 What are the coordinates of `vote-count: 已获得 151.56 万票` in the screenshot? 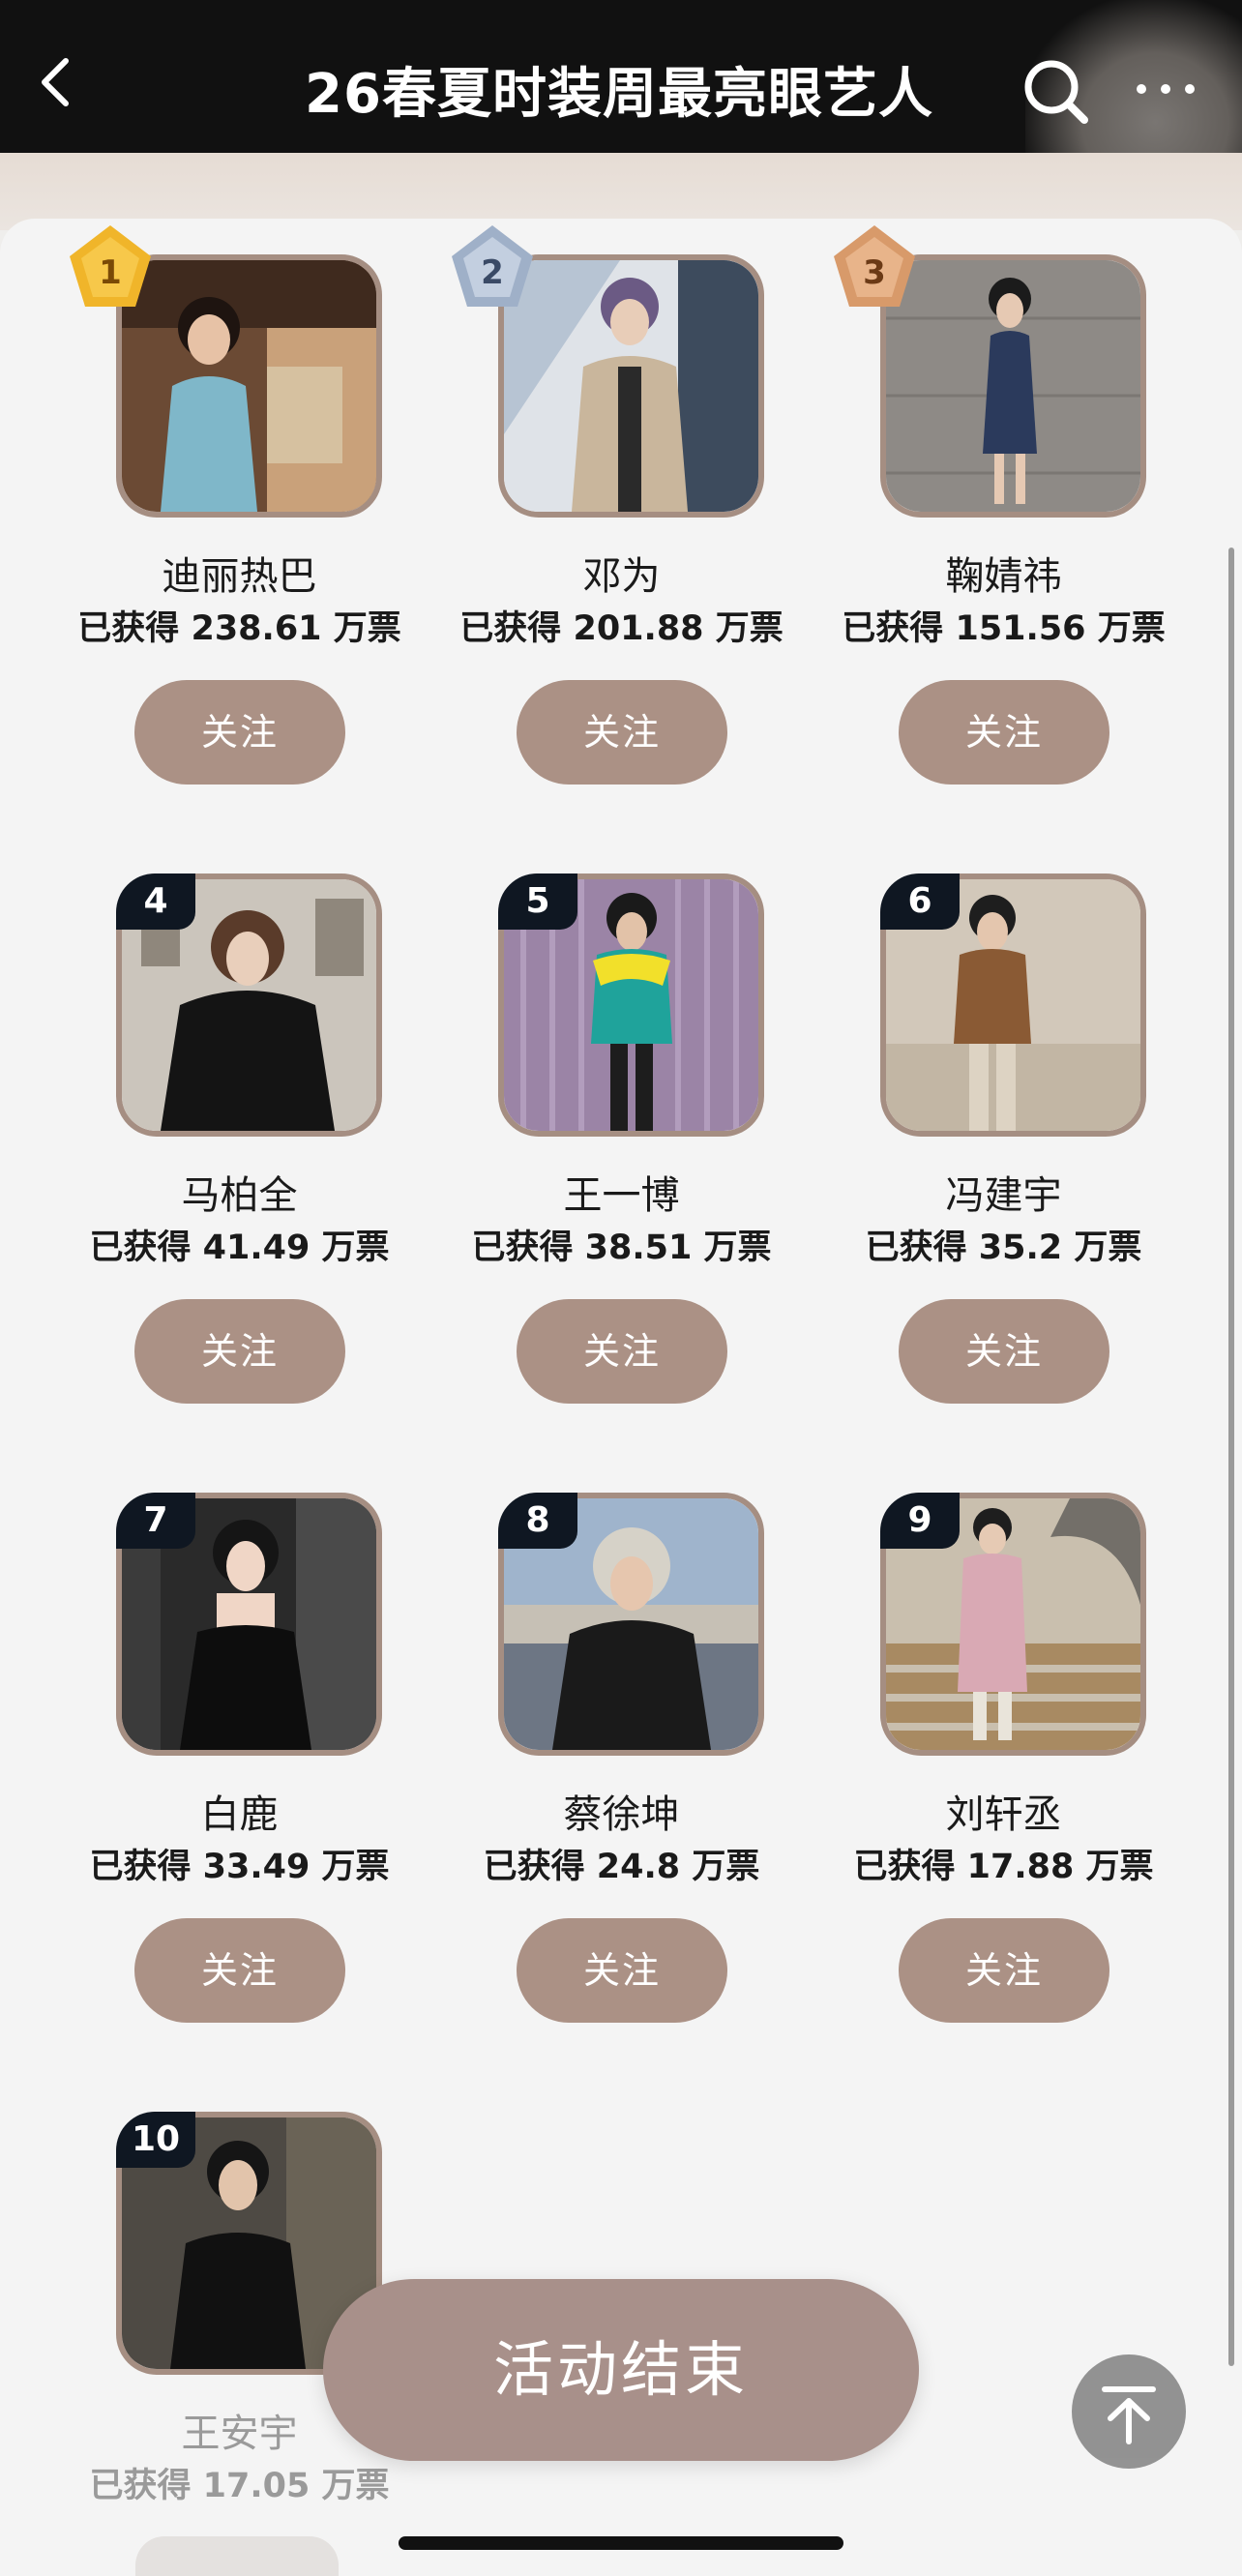 It's located at (1004, 628).